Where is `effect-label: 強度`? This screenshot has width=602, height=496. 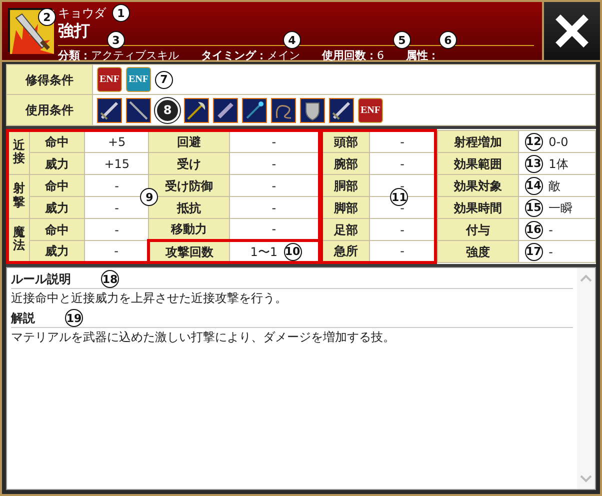 effect-label: 強度 is located at coordinates (478, 251).